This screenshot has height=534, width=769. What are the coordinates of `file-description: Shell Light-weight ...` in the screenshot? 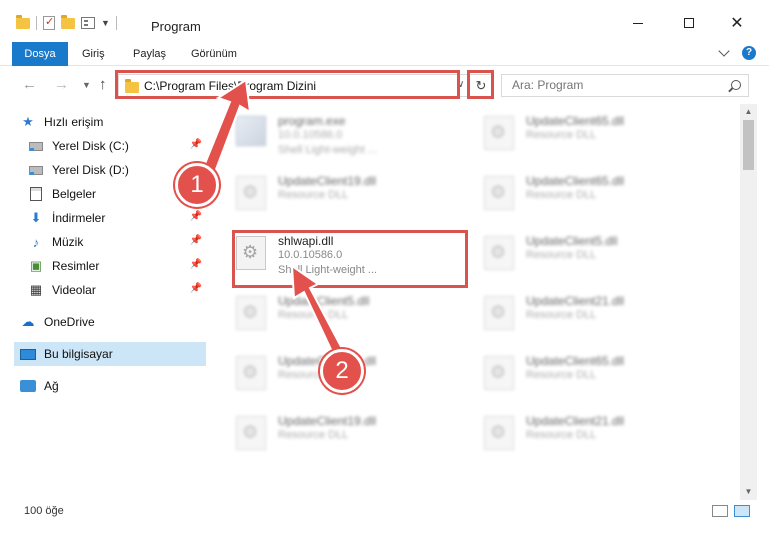 It's located at (328, 150).